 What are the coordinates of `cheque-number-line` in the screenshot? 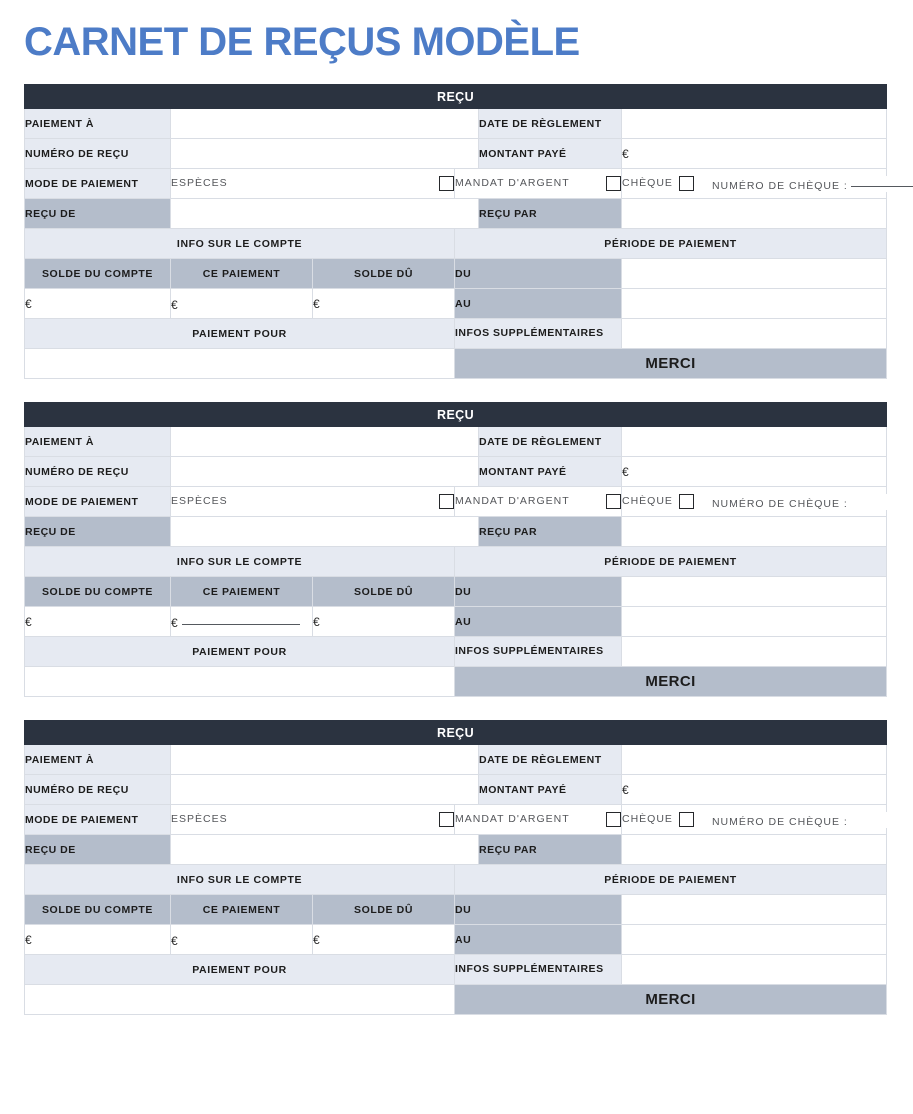 It's located at (881, 181).